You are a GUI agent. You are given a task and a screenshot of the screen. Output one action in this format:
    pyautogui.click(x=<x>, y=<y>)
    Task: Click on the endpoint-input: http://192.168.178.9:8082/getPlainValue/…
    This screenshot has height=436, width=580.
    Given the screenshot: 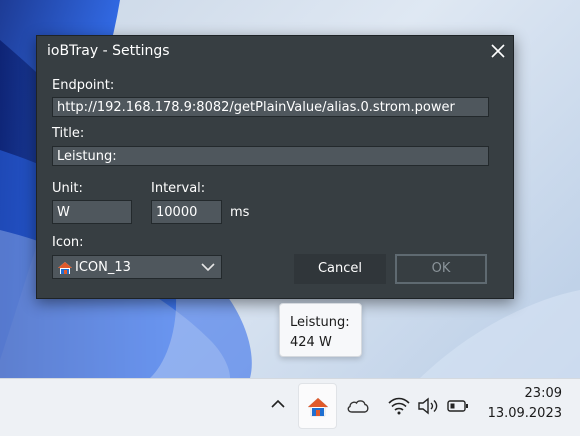 What is the action you would take?
    pyautogui.click(x=270, y=107)
    